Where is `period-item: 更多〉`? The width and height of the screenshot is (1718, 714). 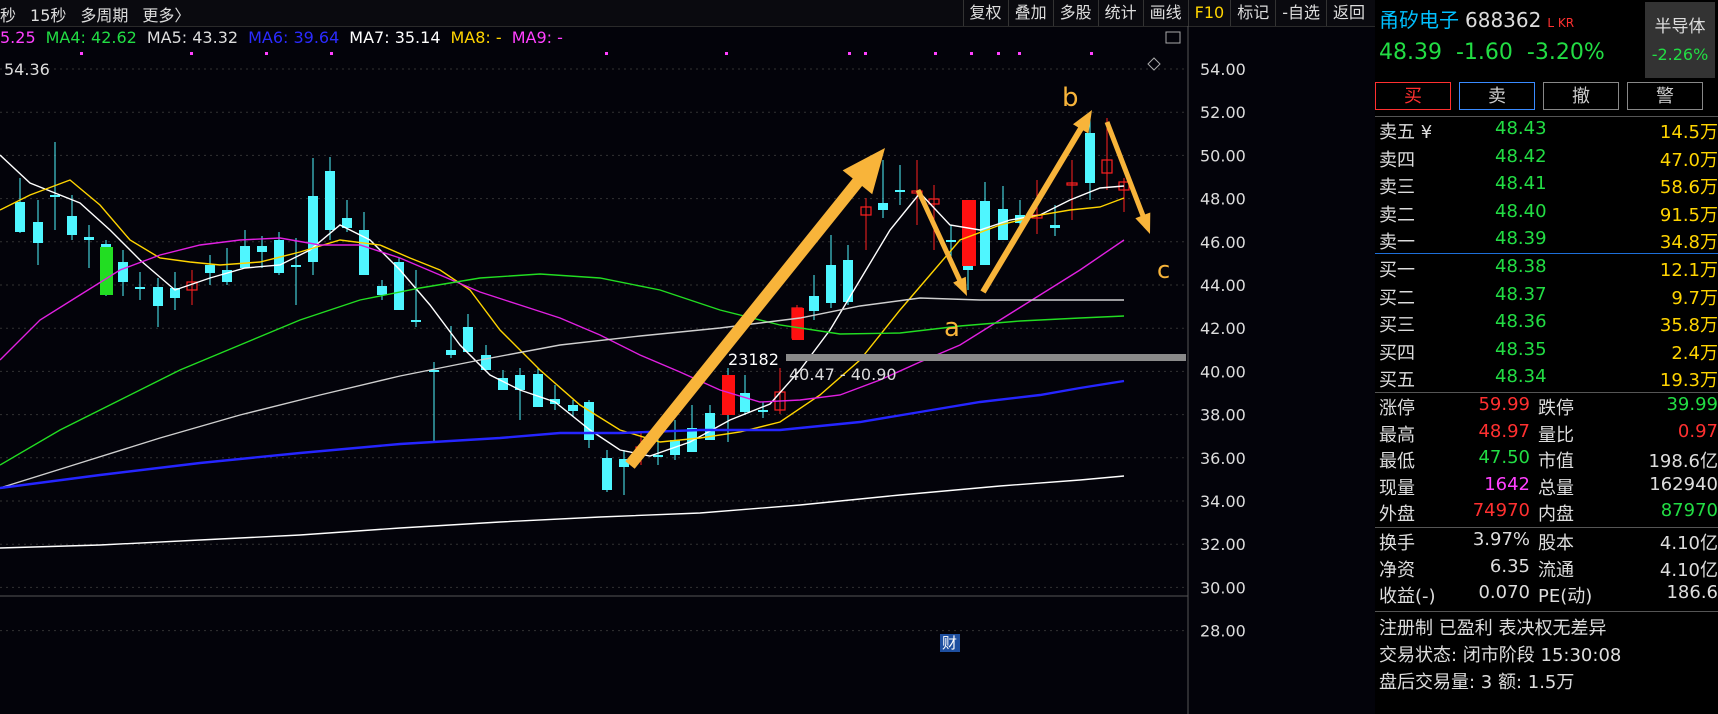
period-item: 更多〉 is located at coordinates (166, 14).